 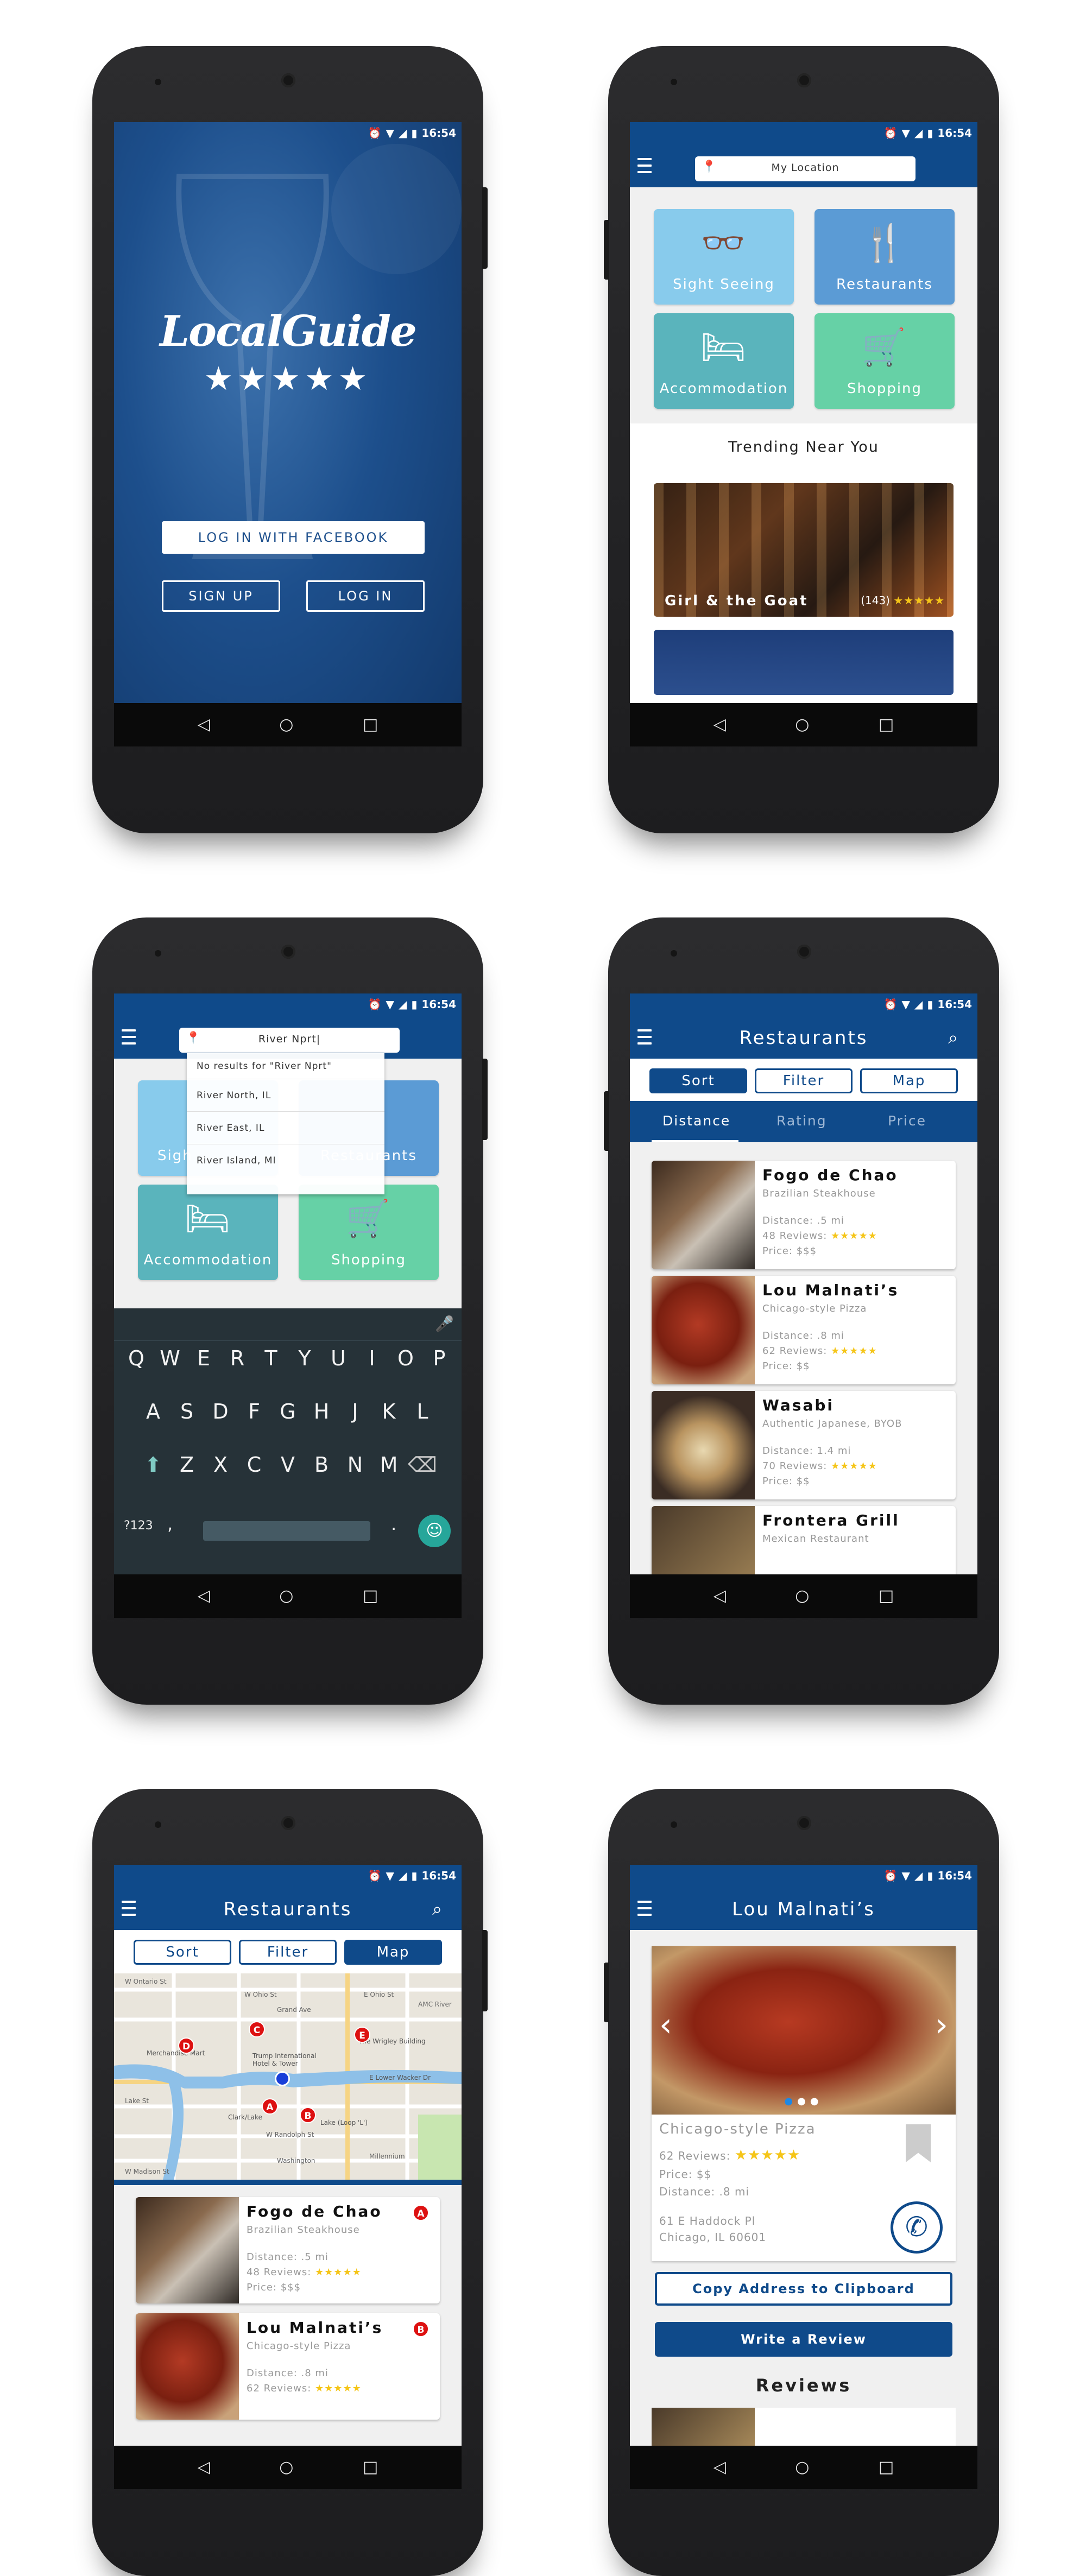 What do you see at coordinates (355, 1411) in the screenshot?
I see `key: J` at bounding box center [355, 1411].